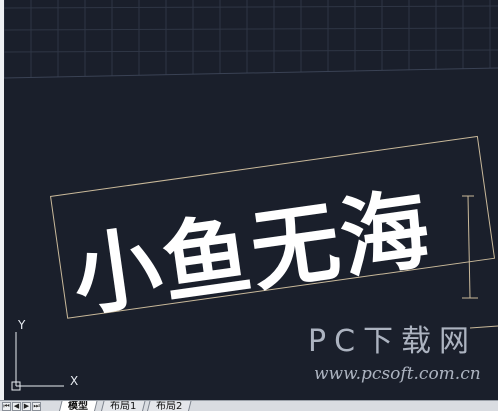 The image size is (498, 411). Describe the element at coordinates (393, 341) in the screenshot. I see `watermark-title: PC下载网` at that location.